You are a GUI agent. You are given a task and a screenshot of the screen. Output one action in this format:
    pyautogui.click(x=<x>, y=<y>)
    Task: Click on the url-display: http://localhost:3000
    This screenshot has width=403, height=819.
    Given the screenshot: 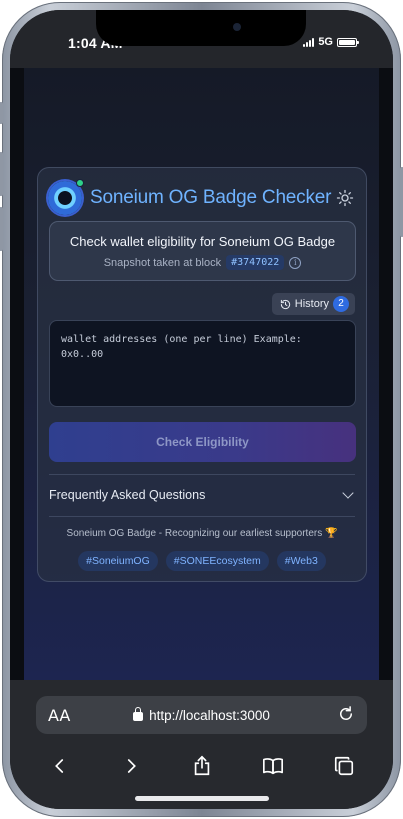 What is the action you would take?
    pyautogui.click(x=201, y=715)
    